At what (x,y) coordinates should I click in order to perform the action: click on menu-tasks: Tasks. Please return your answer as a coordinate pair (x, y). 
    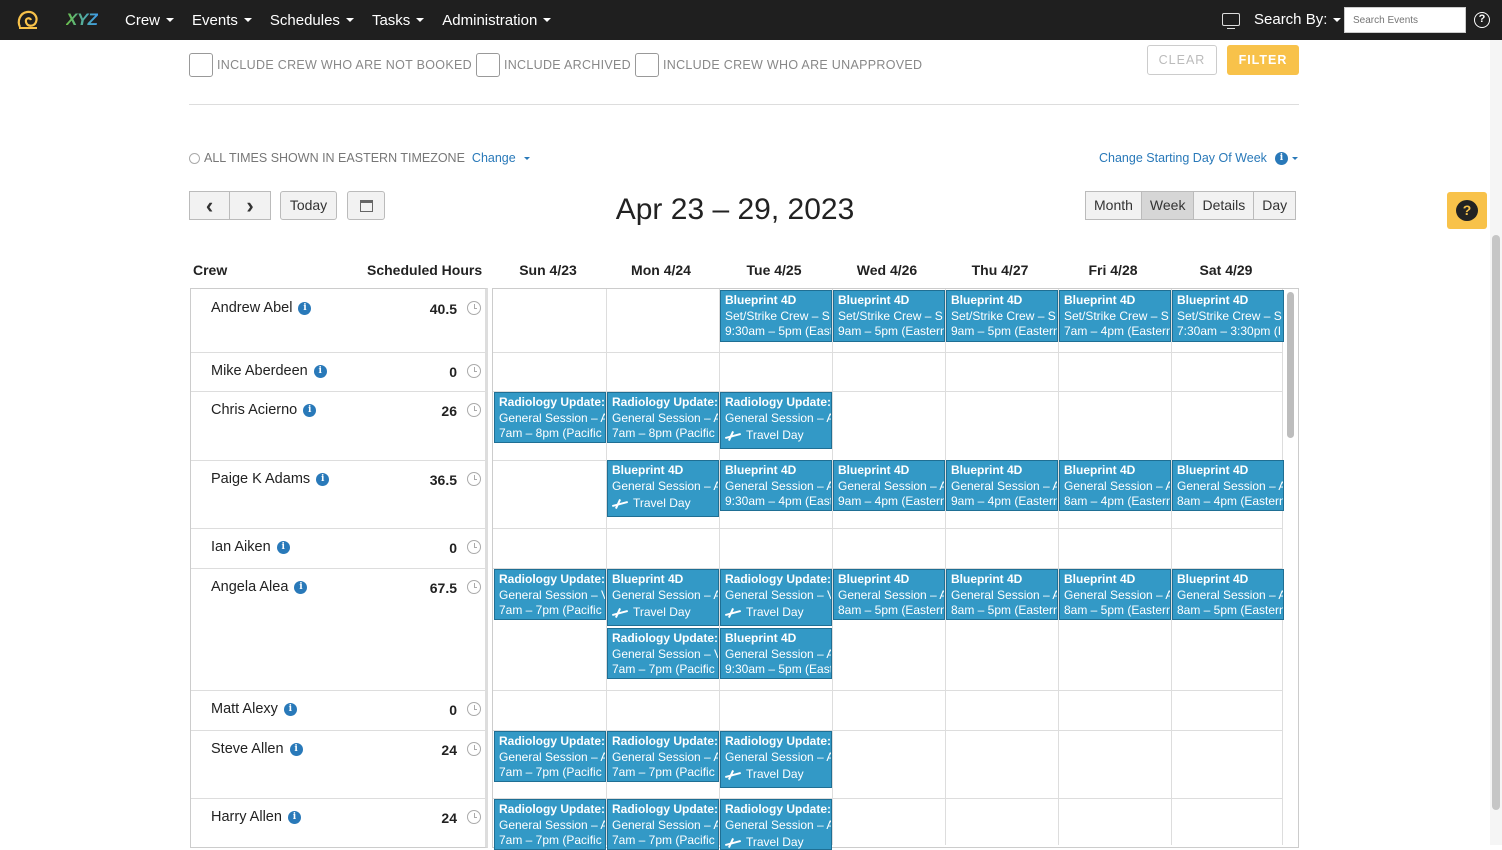
    Looking at the image, I should click on (398, 20).